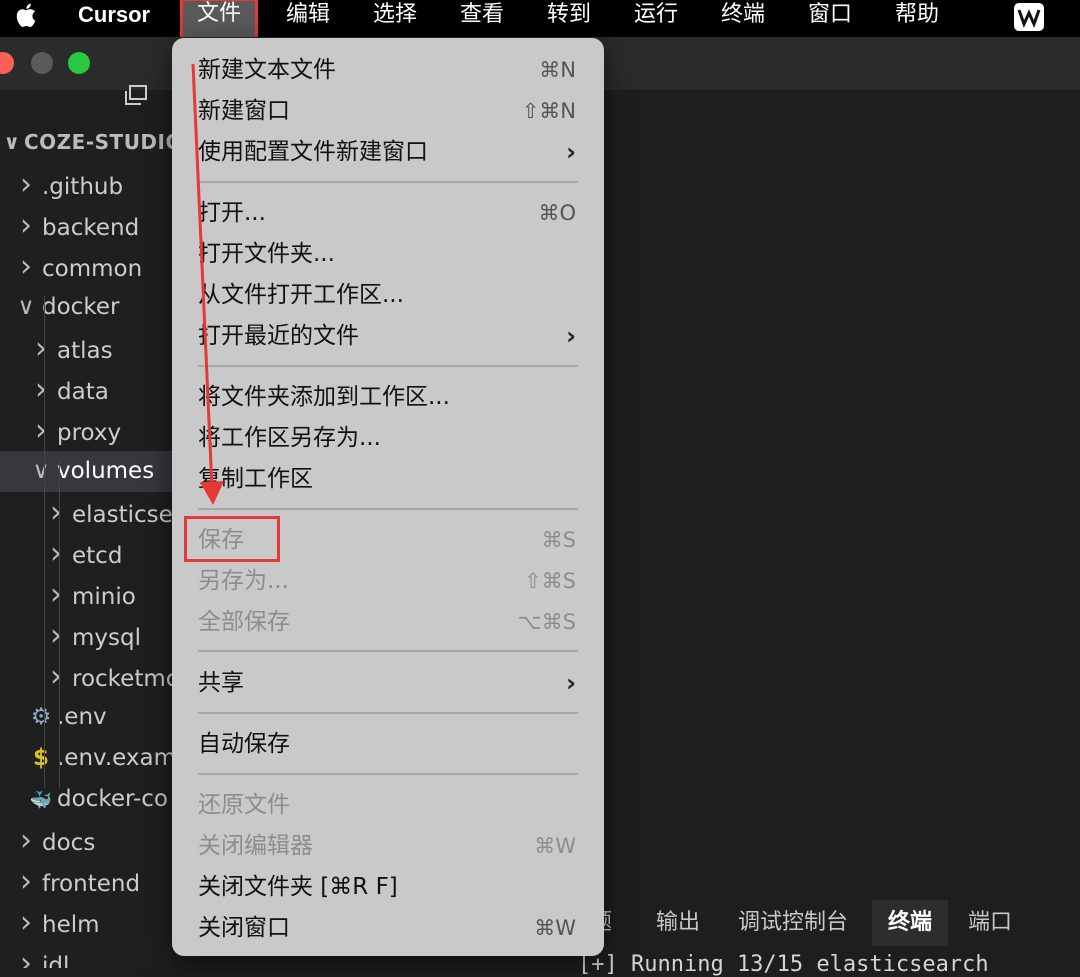 The height and width of the screenshot is (977, 1080). I want to click on docker-icon: 🐳, so click(41, 800).